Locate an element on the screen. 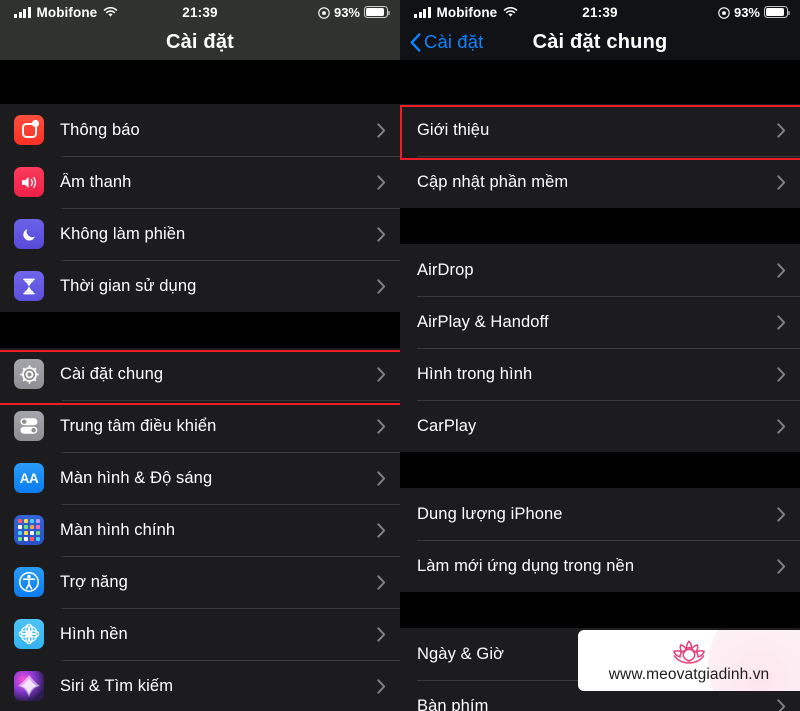  row-label: Hình trong hình is located at coordinates (475, 373).